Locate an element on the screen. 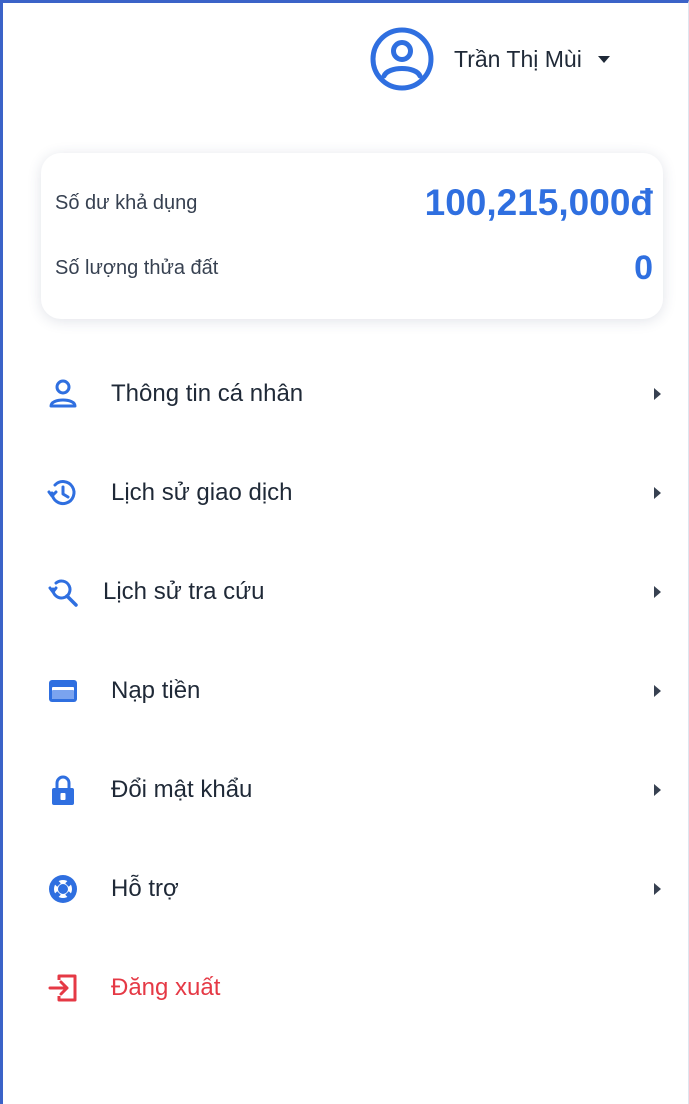 The image size is (689, 1104). menu-item-transaction-history: Lịch sử giao dịch is located at coordinates (345, 492).